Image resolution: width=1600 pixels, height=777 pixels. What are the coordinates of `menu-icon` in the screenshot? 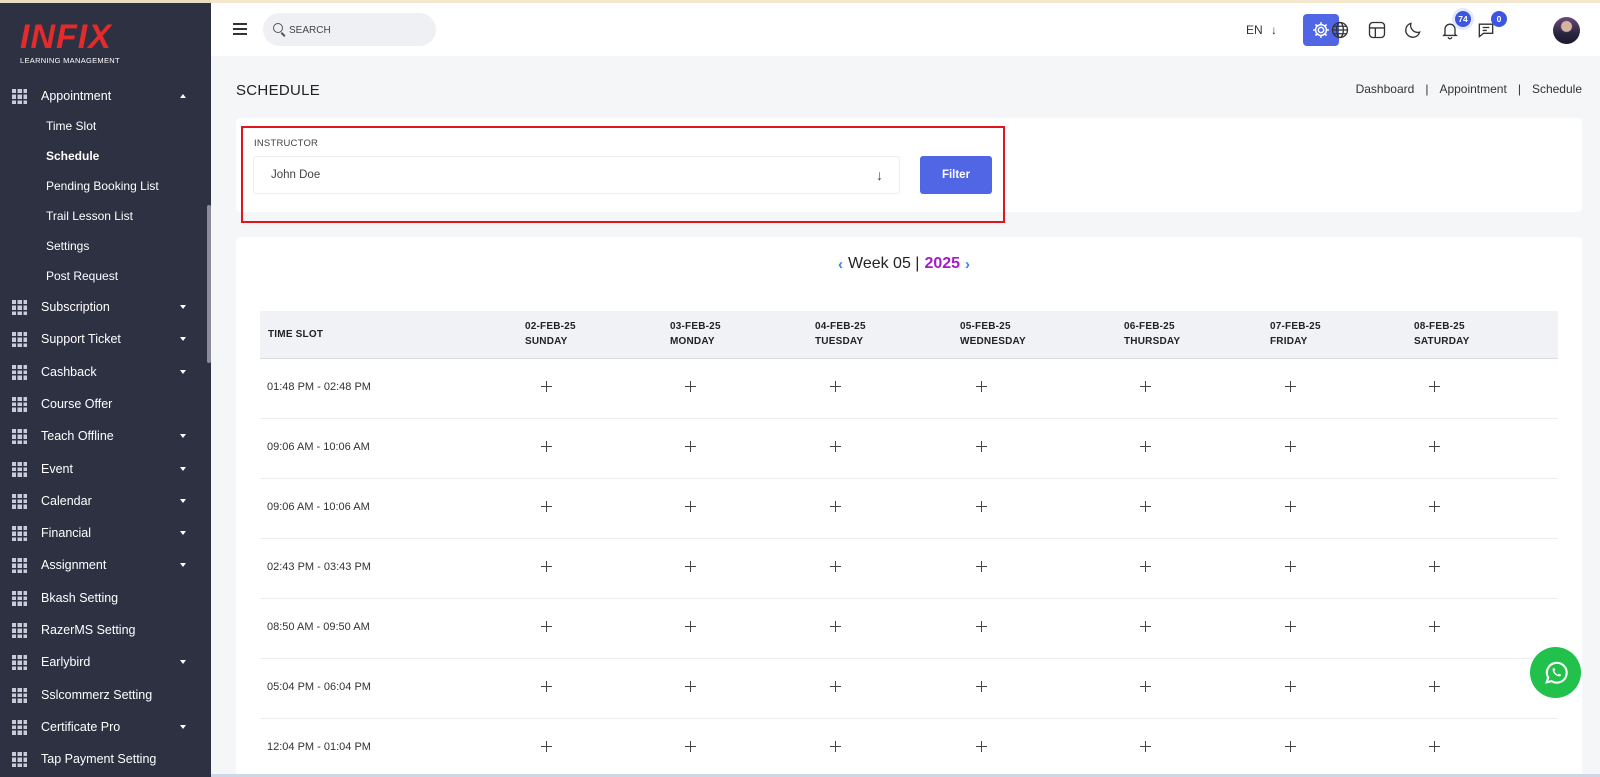 It's located at (240, 29).